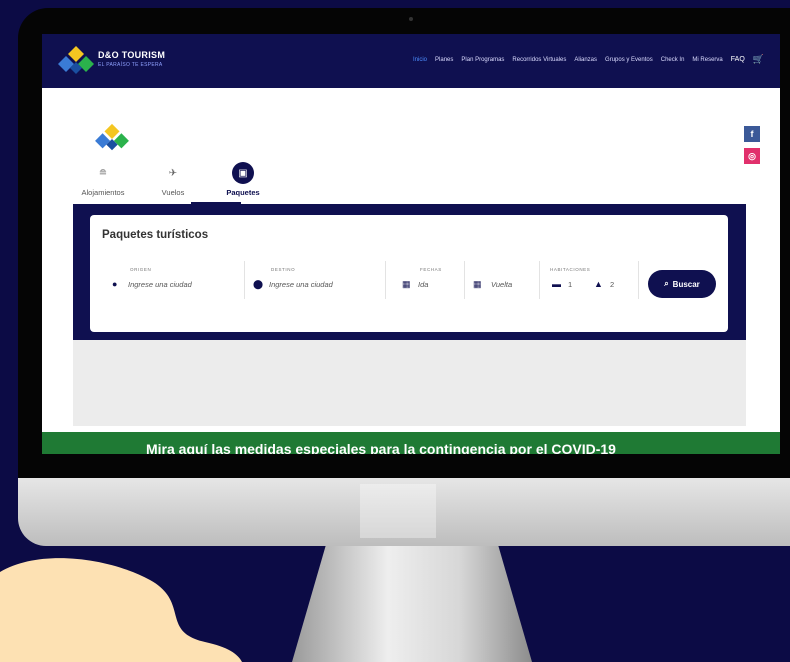 This screenshot has width=790, height=662. I want to click on content-placeholder, so click(409, 383).